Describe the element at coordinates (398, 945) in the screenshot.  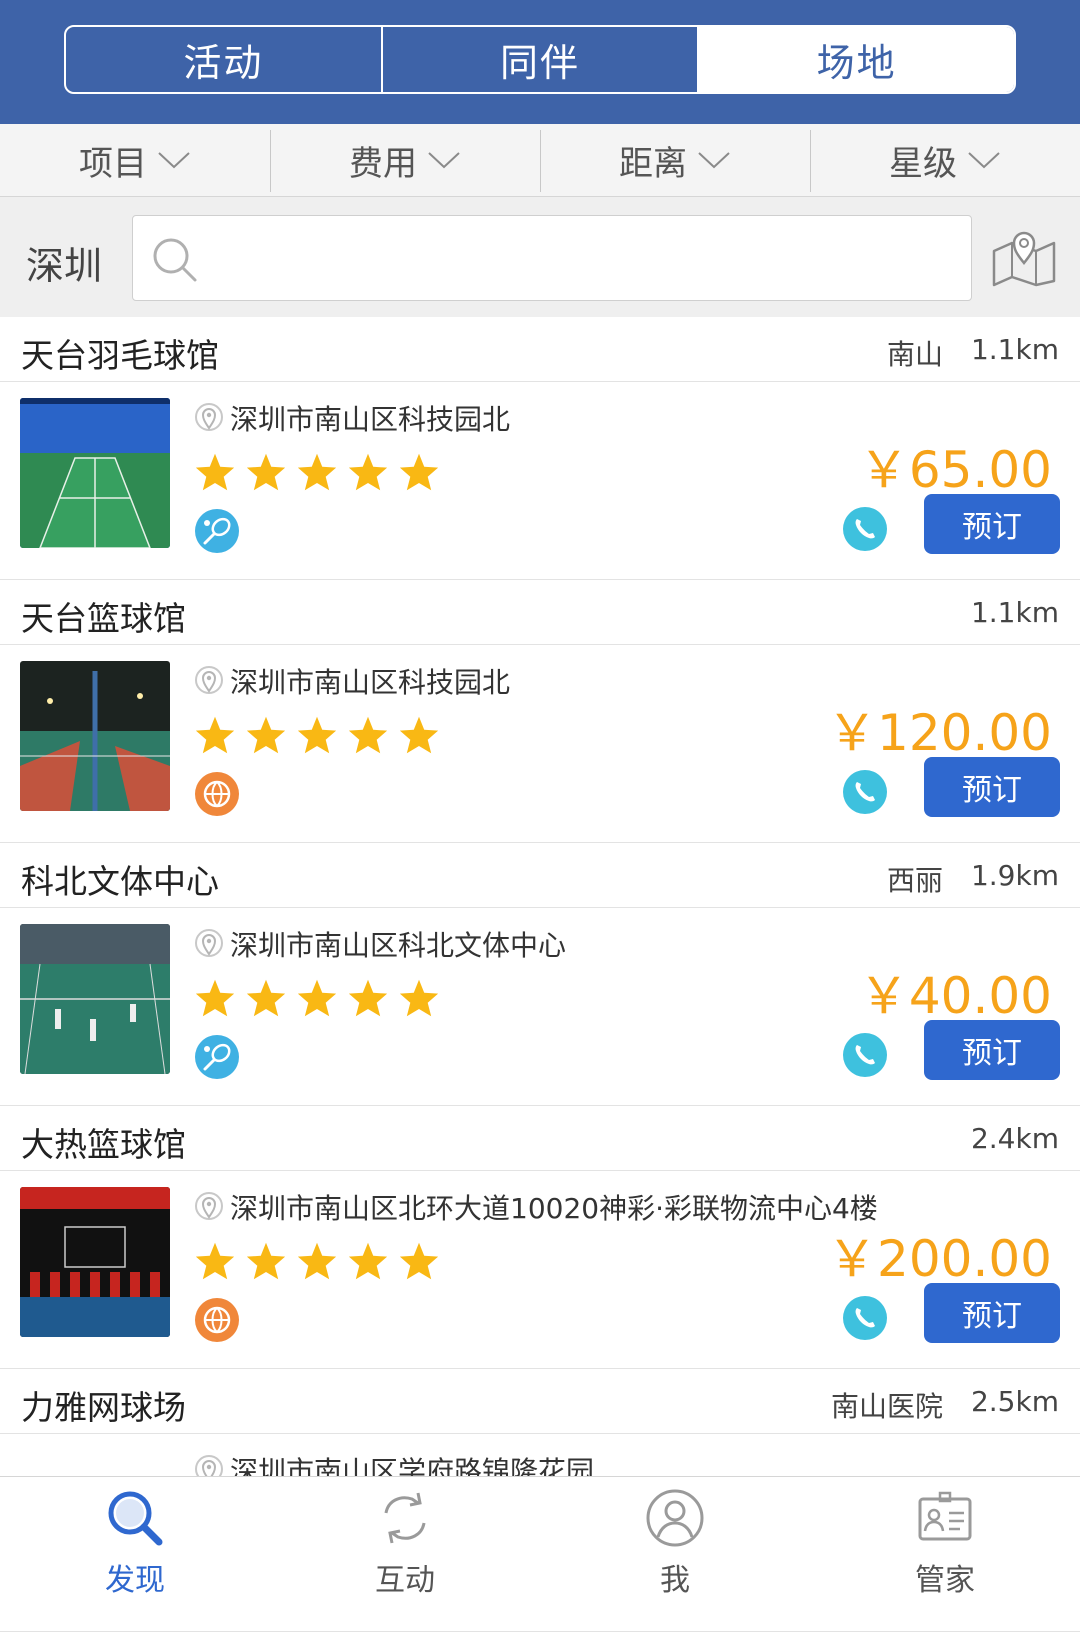
I see `venue-address-text: 深圳市南山区科北文体中心` at that location.